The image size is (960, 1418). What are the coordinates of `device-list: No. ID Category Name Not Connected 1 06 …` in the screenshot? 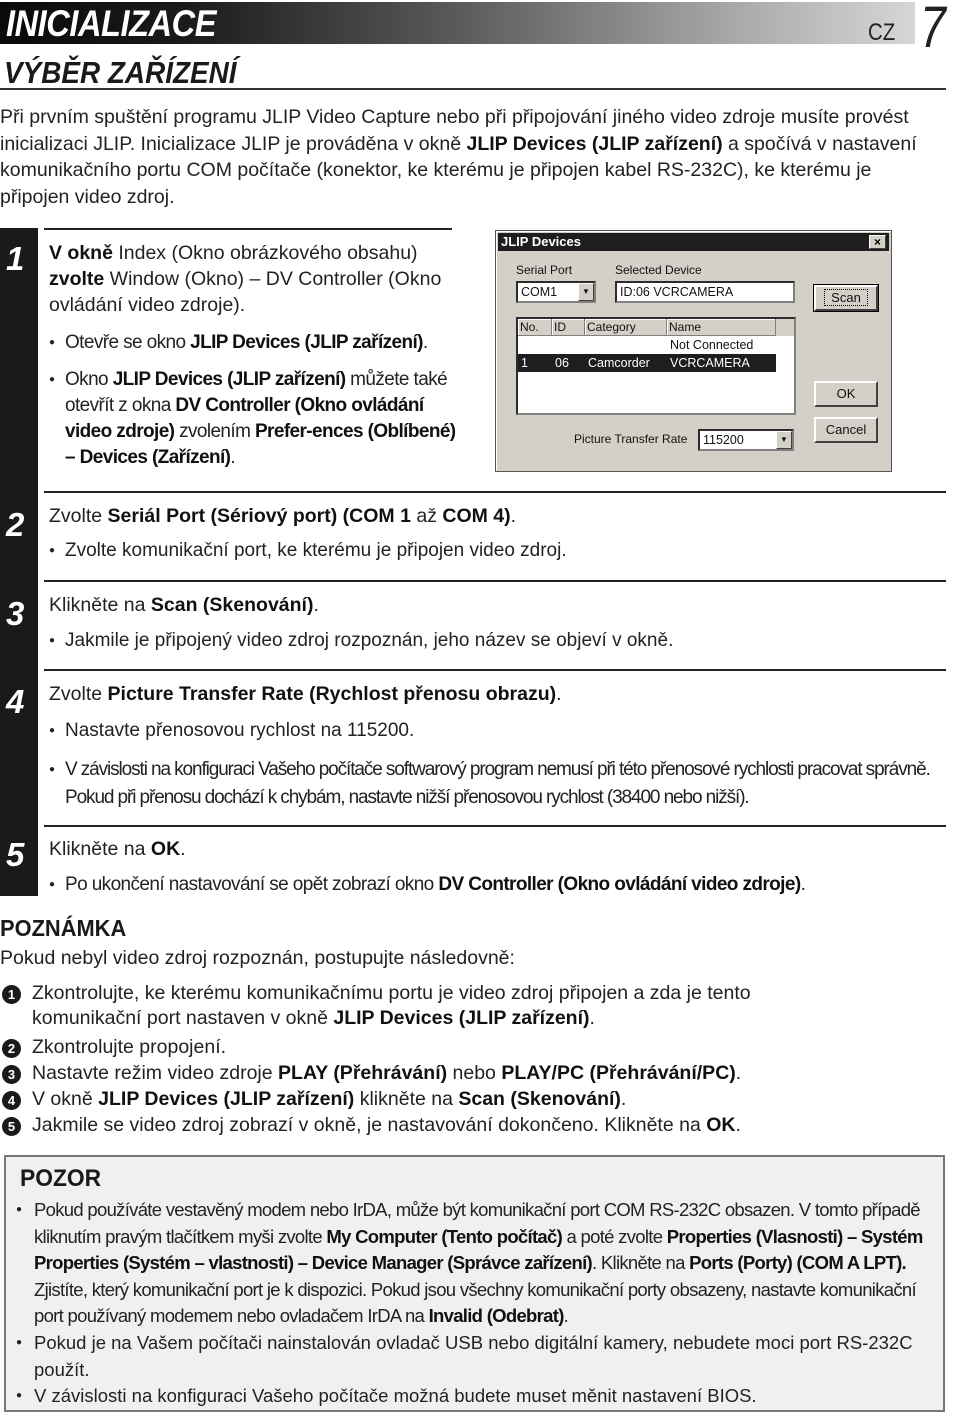 It's located at (656, 366).